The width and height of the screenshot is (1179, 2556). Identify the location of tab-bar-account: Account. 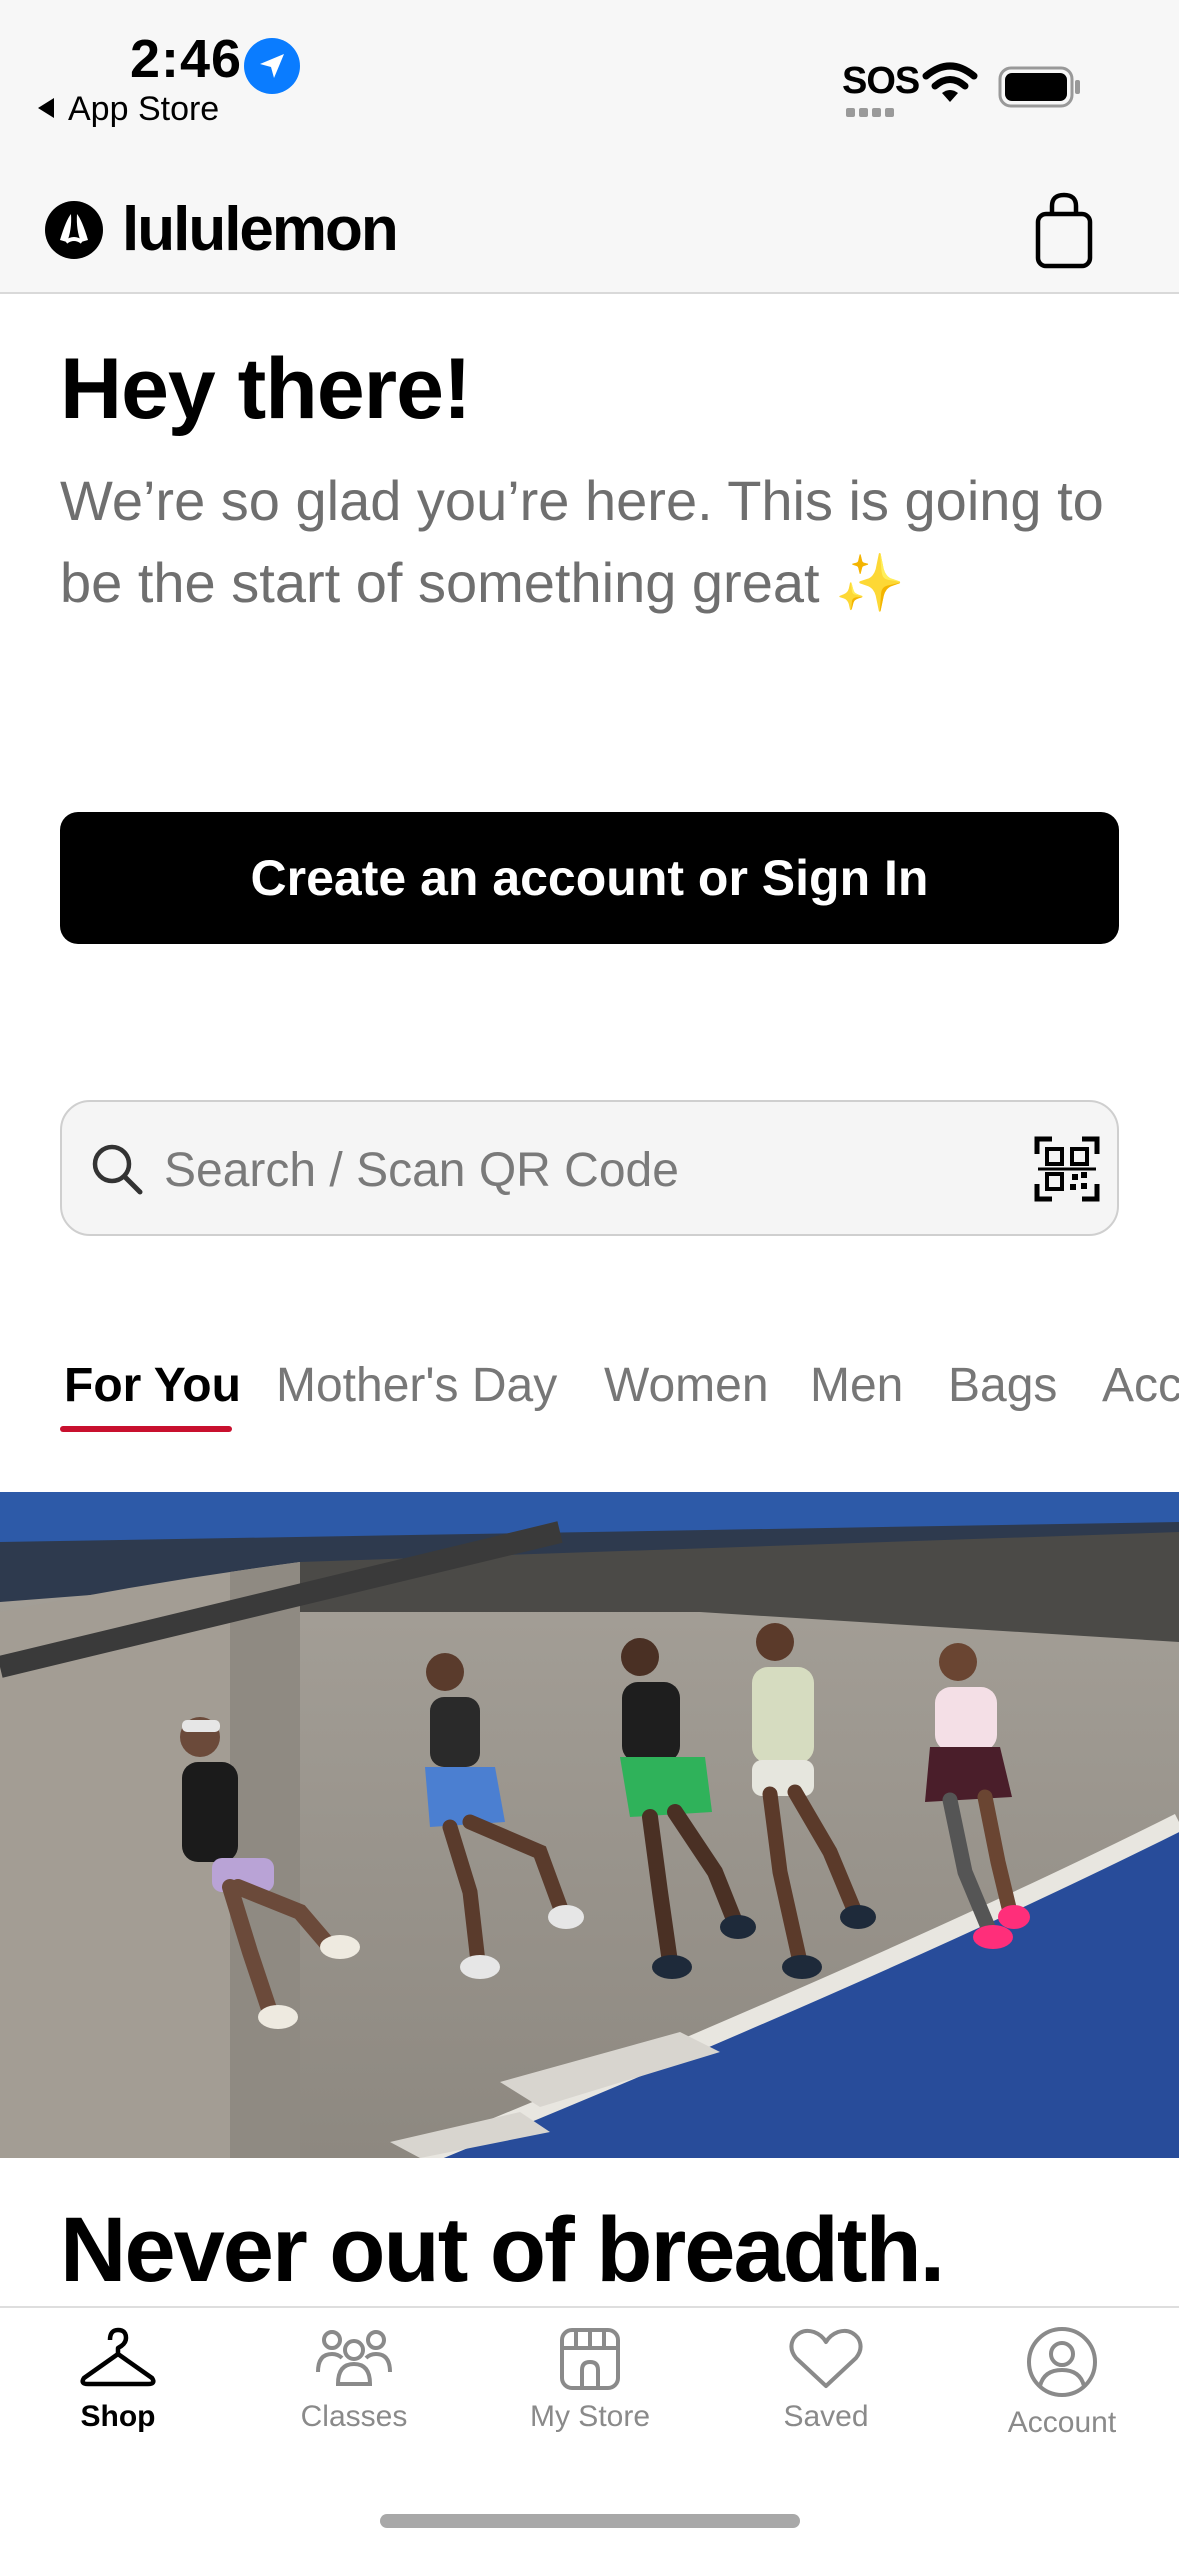
(1061, 2383).